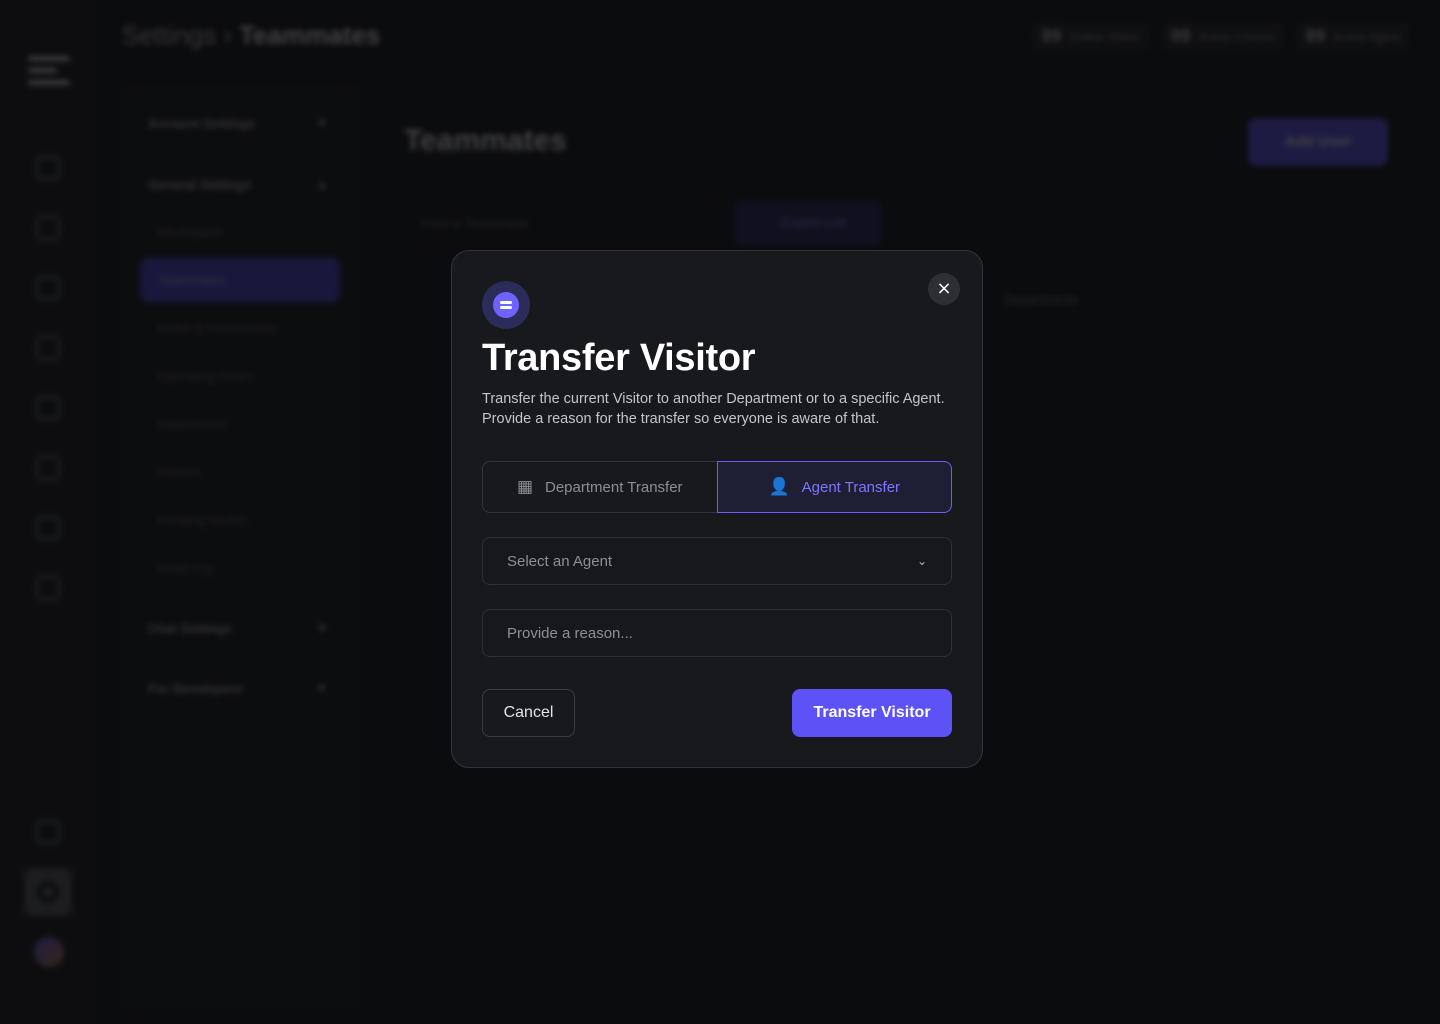 Image resolution: width=1440 pixels, height=1024 pixels. I want to click on chevron-down-icon: ⌄, so click(921, 561).